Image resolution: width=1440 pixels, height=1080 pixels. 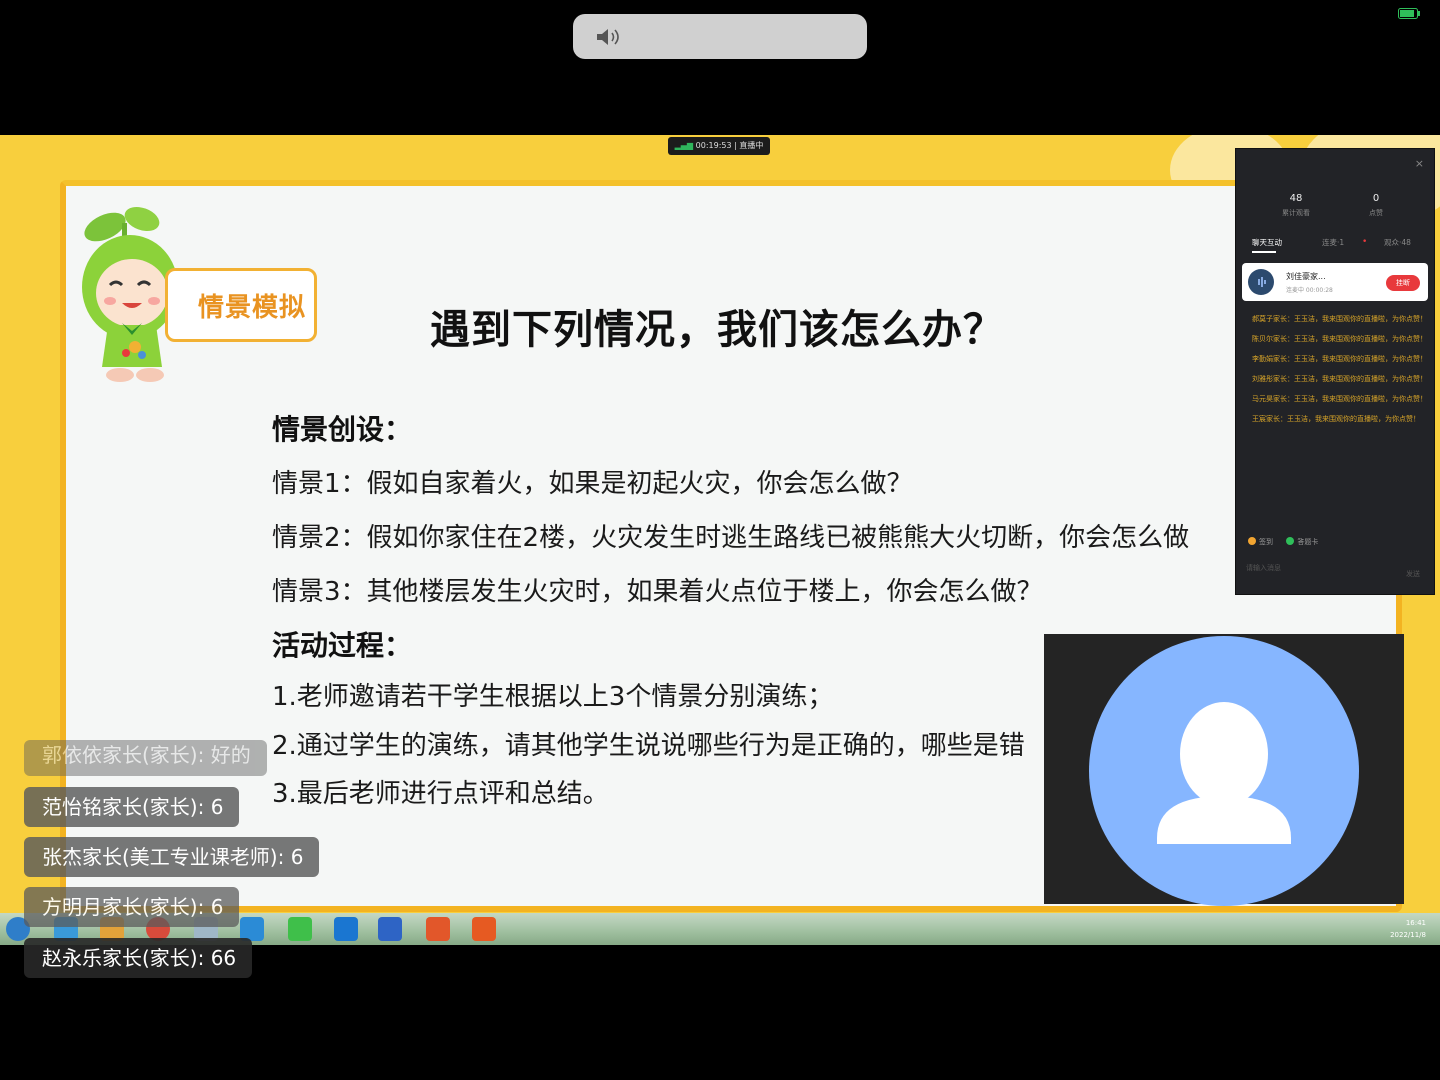 I want to click on list-item: 刘雅彤家长：王玉洁，我来围观你的直播啦，为你点赞！, so click(x=1339, y=379).